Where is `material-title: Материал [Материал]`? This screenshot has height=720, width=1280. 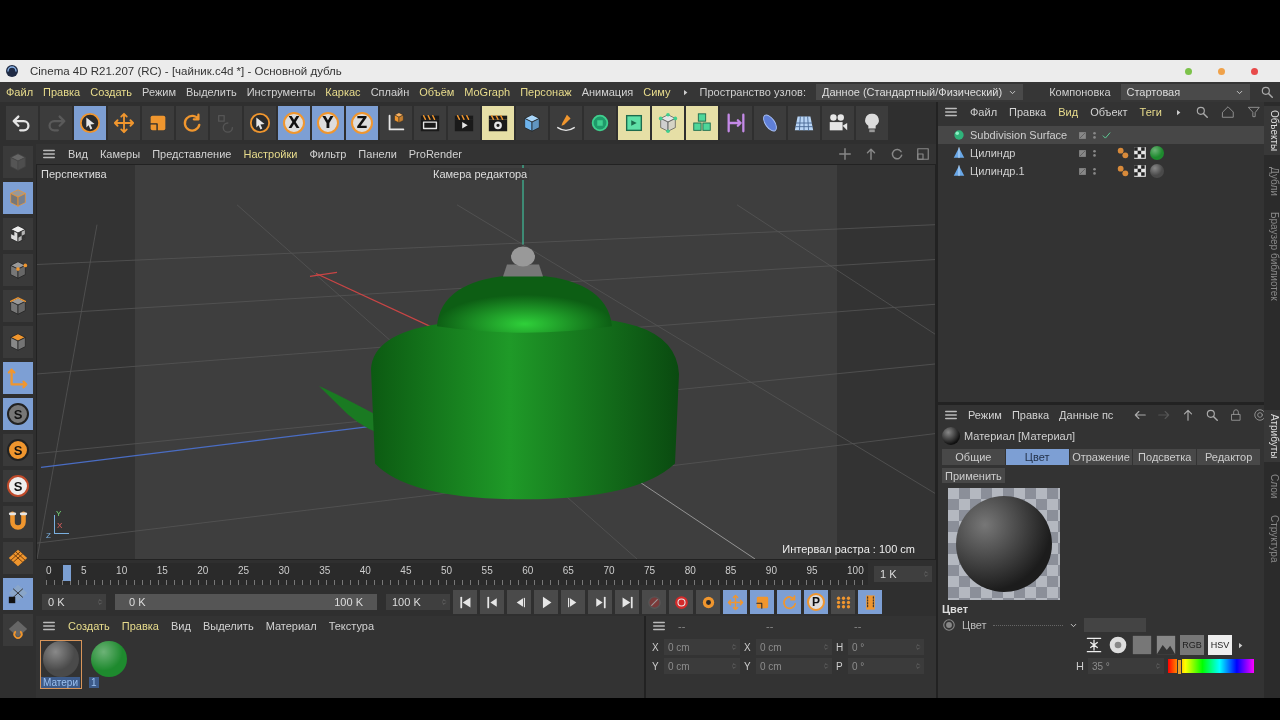
material-title: Материал [Материал] is located at coordinates (1020, 436).